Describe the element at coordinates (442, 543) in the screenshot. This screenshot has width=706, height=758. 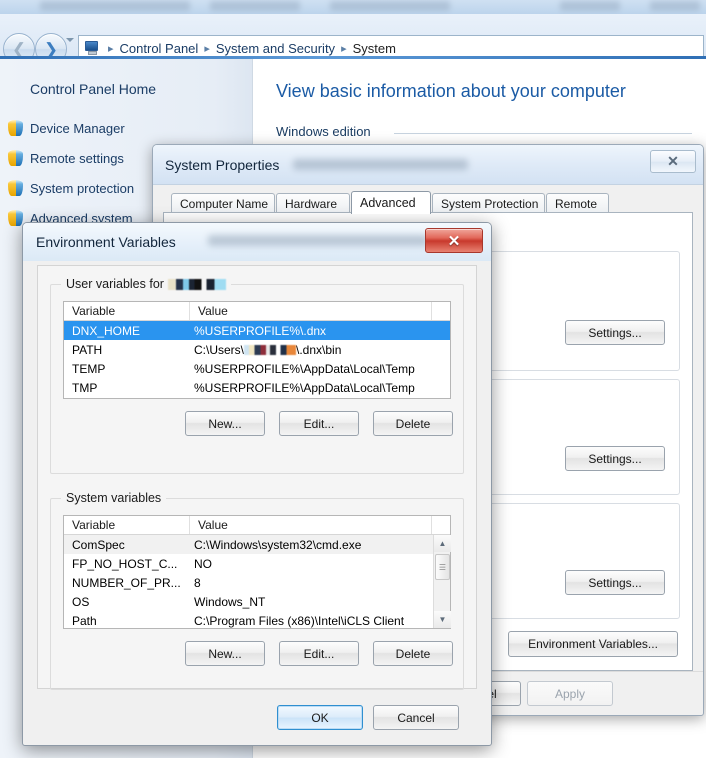
I see `scroll-up-icon: ▲` at that location.